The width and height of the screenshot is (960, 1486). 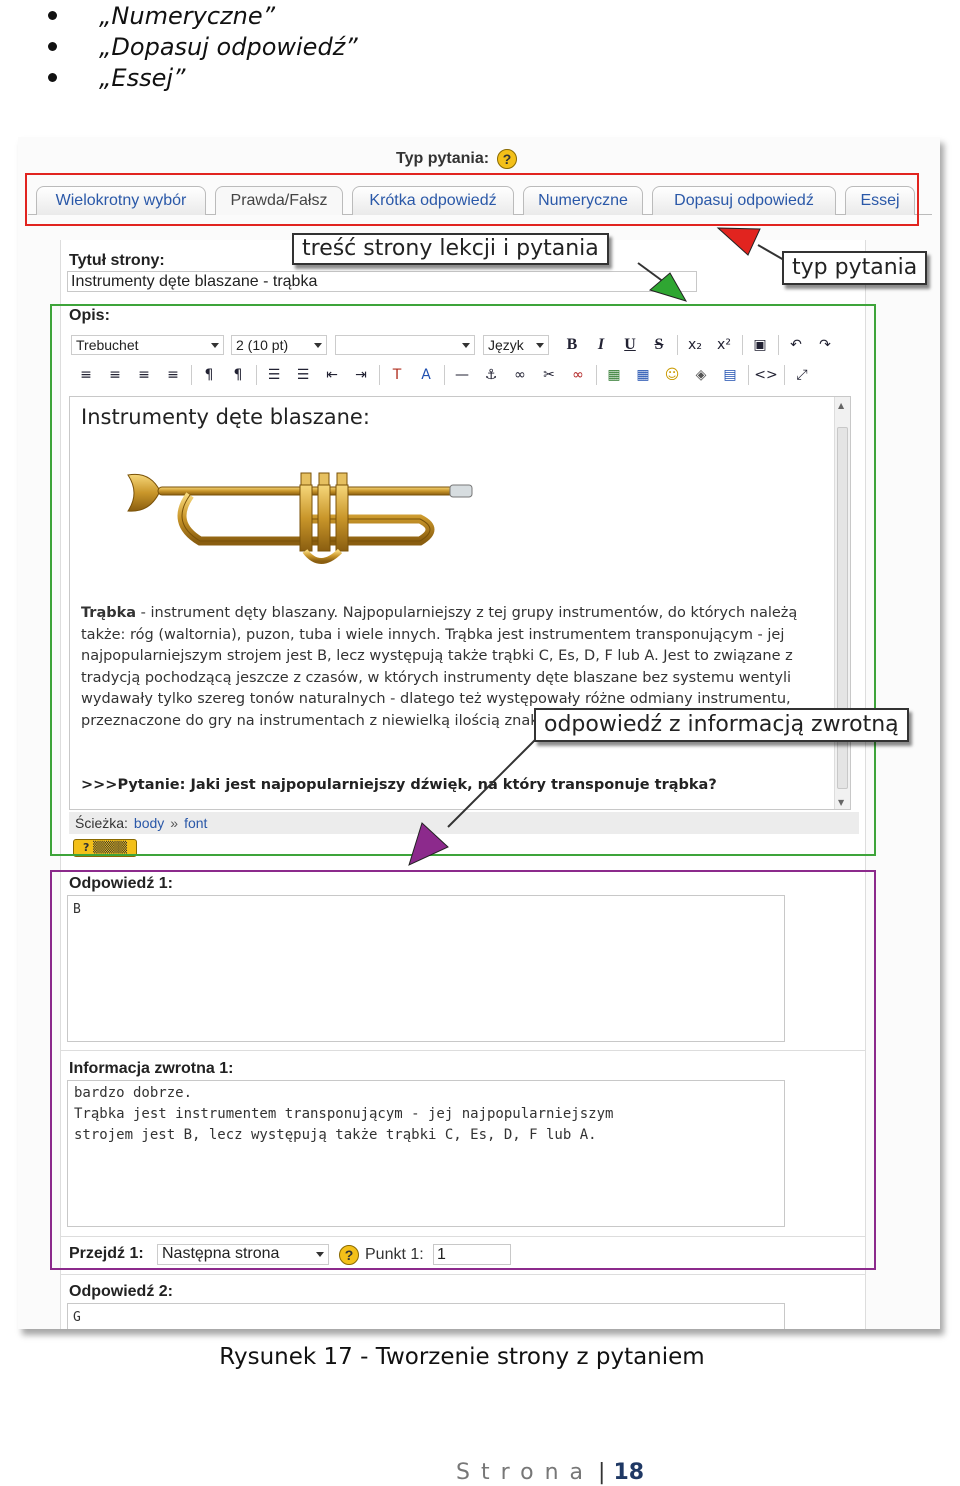 I want to click on figure-caption: Rysunek 17 - Tworzenie strony z pytaniem, so click(x=462, y=1357).